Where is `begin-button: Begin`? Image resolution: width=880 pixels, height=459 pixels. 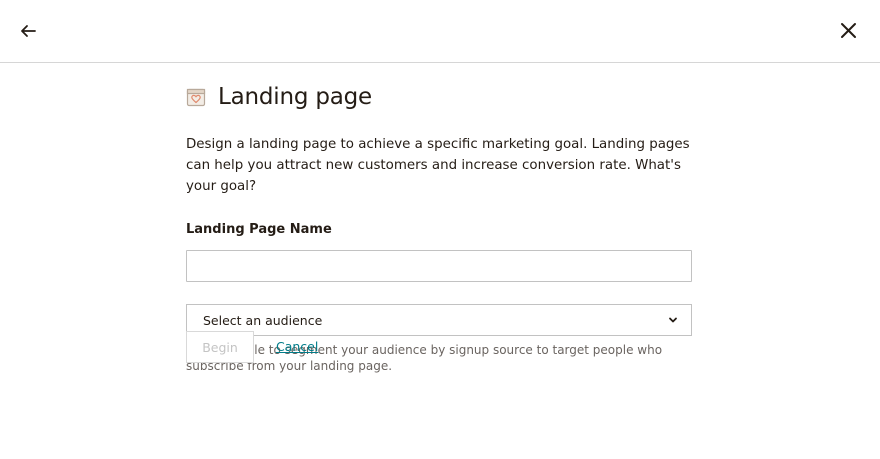
begin-button: Begin is located at coordinates (220, 347).